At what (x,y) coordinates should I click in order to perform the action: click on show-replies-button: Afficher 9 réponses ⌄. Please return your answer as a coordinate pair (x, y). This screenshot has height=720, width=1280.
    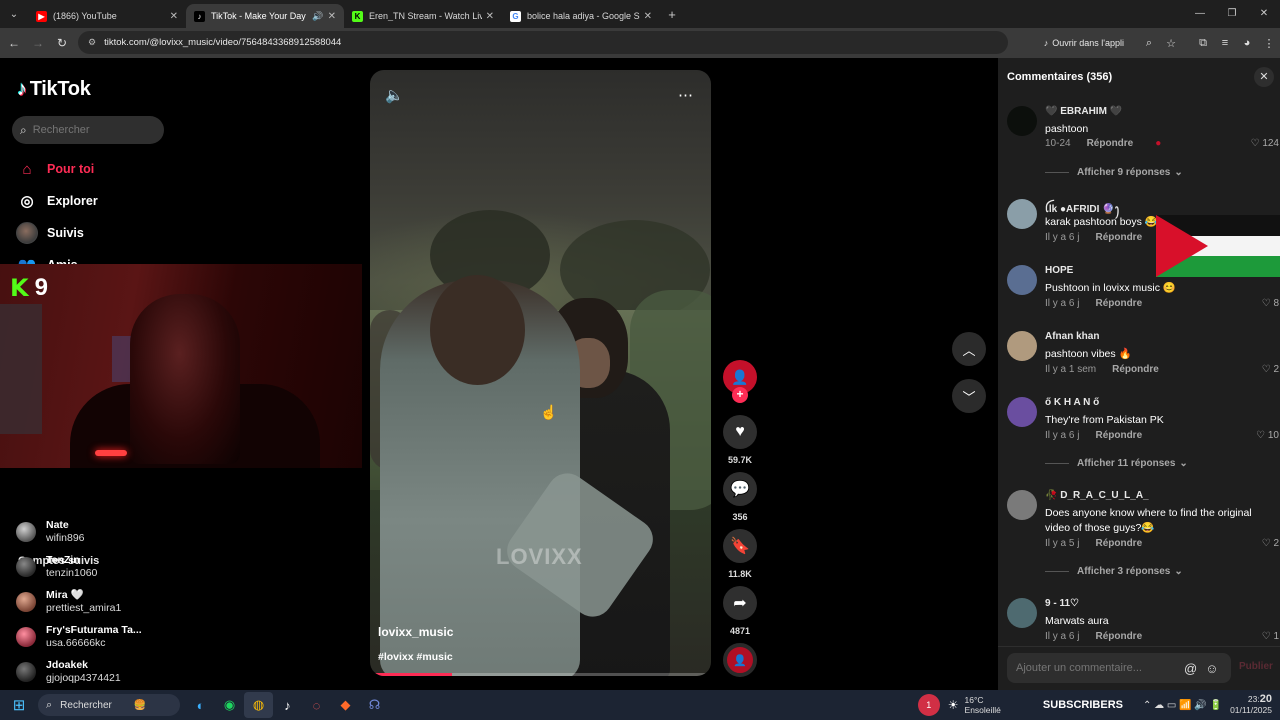
    Looking at the image, I should click on (1114, 172).